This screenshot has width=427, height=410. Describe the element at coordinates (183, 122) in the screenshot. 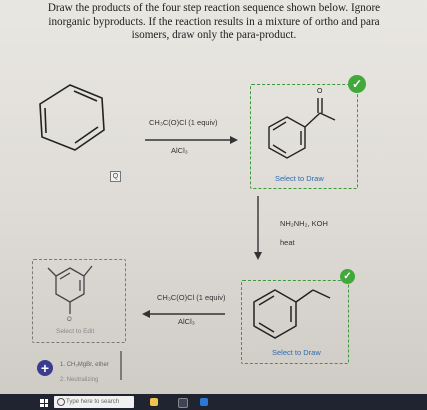

I see `step1-reagent-1: CH₃C(O)Cl (1 equiv)` at that location.